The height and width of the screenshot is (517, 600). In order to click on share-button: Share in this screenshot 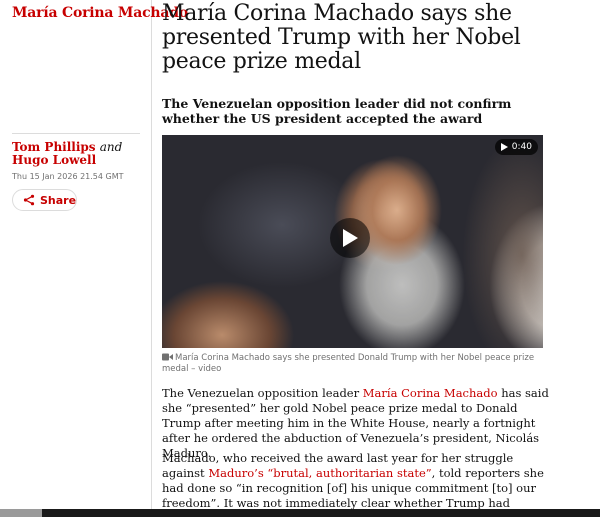, I will do `click(44, 200)`.